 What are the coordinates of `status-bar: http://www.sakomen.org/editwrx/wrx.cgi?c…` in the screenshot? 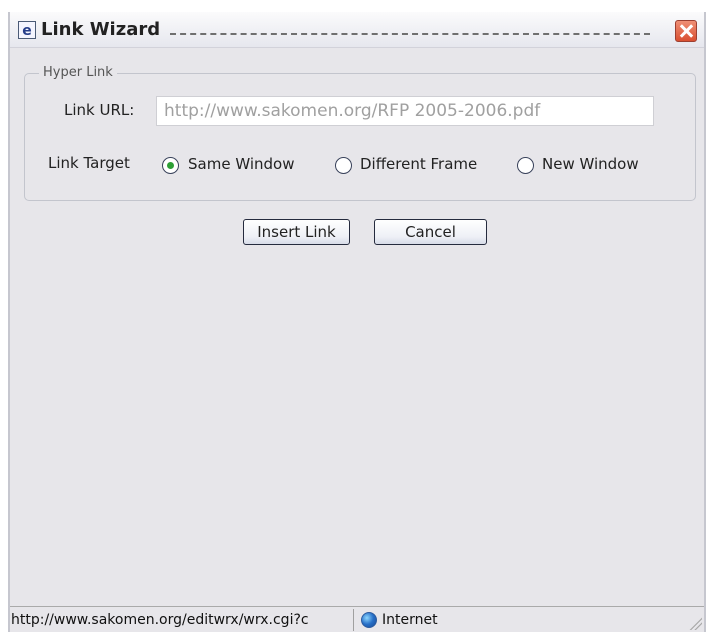 It's located at (357, 619).